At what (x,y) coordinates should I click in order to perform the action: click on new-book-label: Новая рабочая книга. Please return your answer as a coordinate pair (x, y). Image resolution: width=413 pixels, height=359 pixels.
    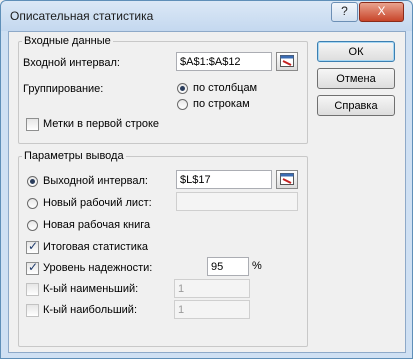
    Looking at the image, I should click on (97, 225).